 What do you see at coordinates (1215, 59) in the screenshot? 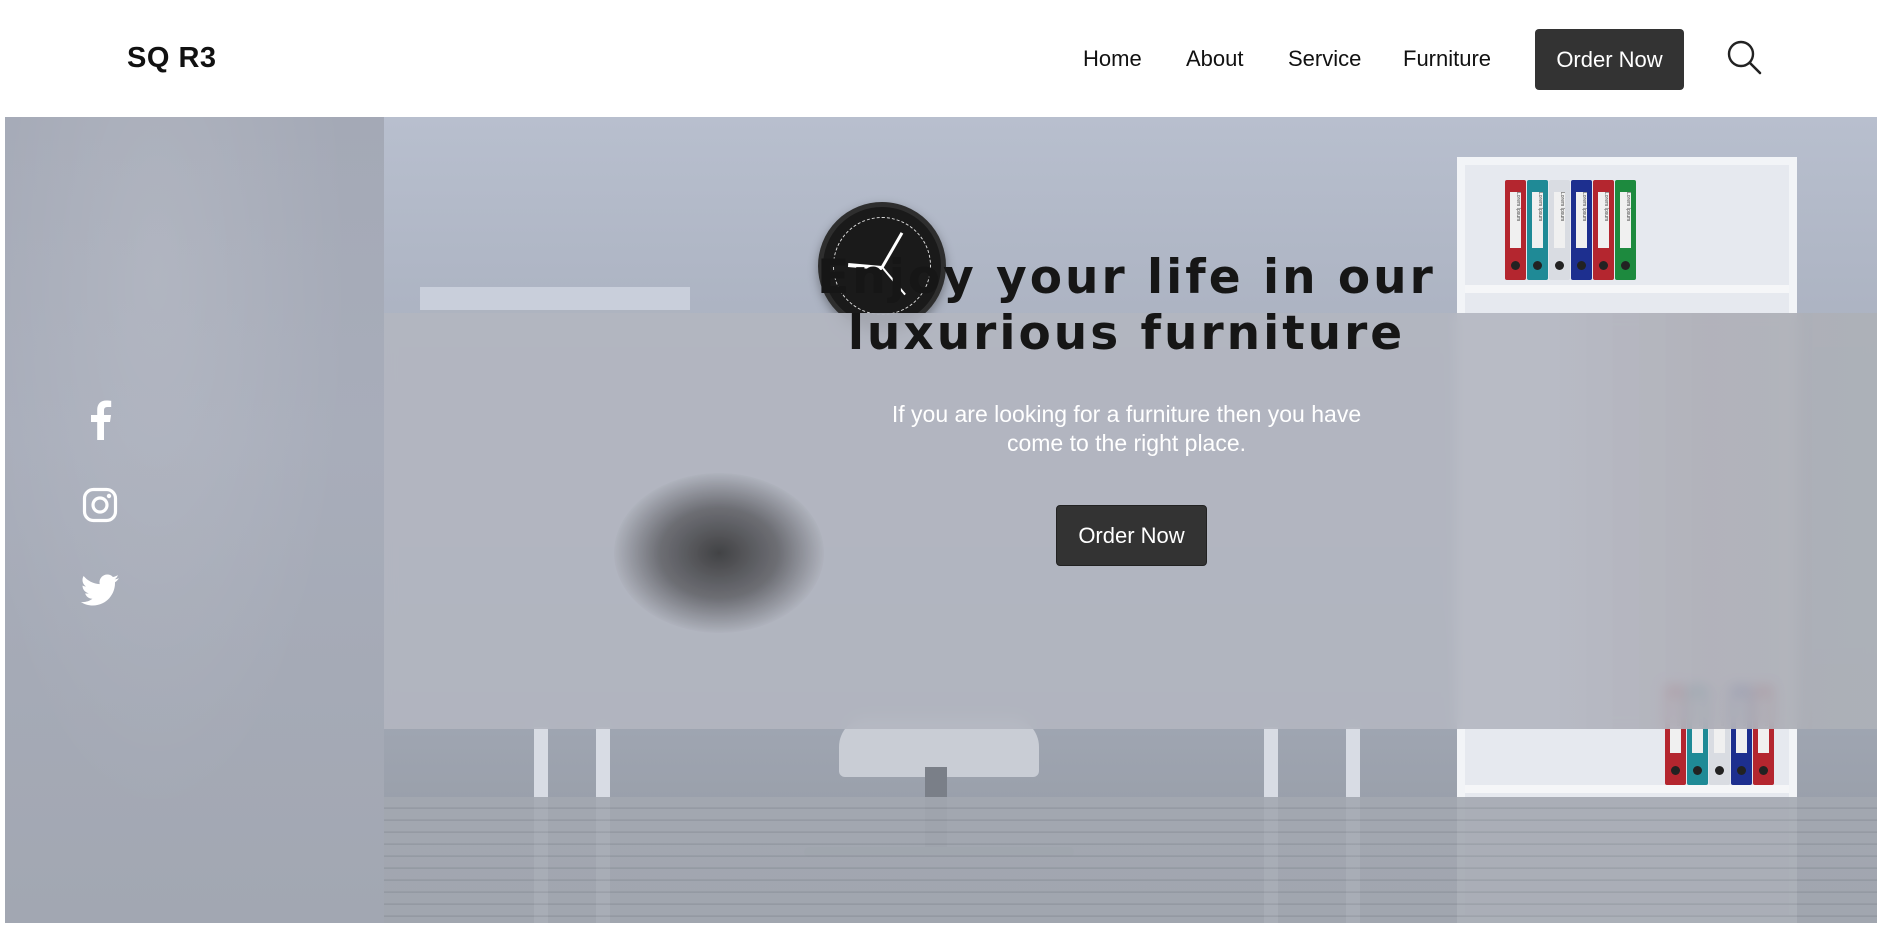
I see `nav-about: About` at bounding box center [1215, 59].